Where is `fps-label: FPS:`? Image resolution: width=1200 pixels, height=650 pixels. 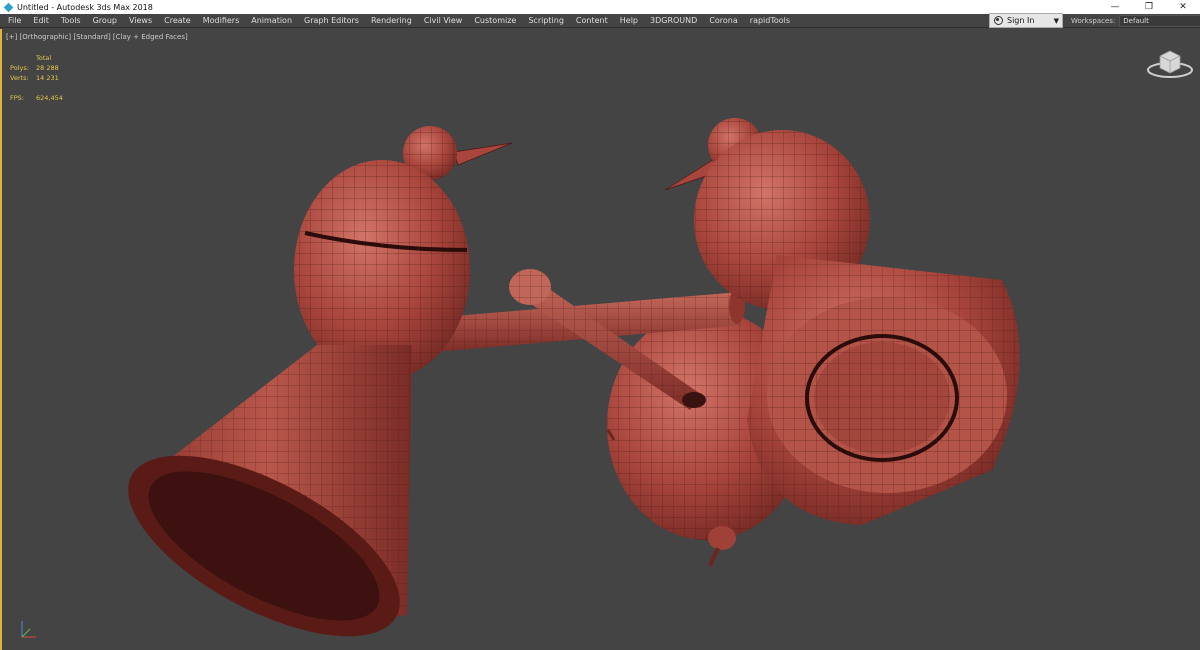 fps-label: FPS: is located at coordinates (17, 98).